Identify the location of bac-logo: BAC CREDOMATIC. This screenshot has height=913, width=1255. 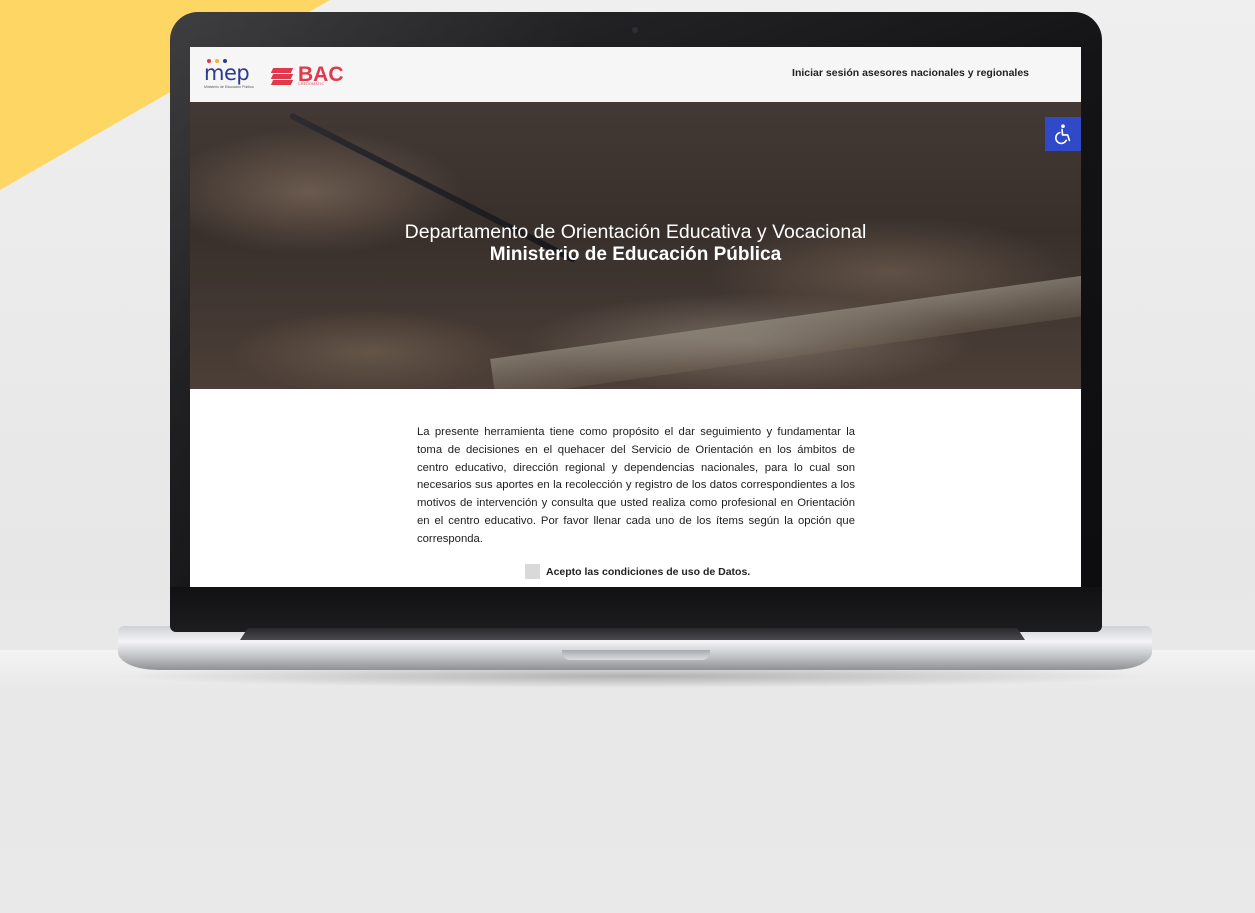
(307, 75).